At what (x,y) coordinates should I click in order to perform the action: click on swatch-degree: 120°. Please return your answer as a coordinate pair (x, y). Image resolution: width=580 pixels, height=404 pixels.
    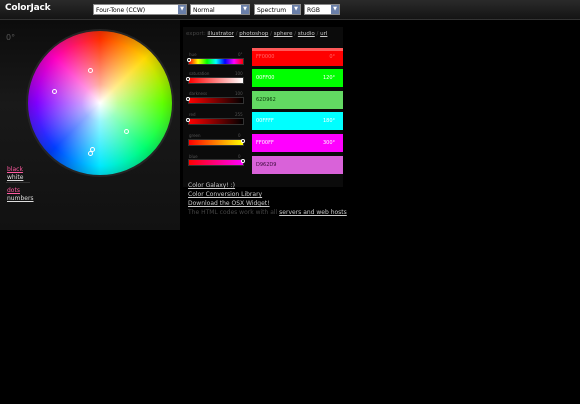
    Looking at the image, I should click on (328, 78).